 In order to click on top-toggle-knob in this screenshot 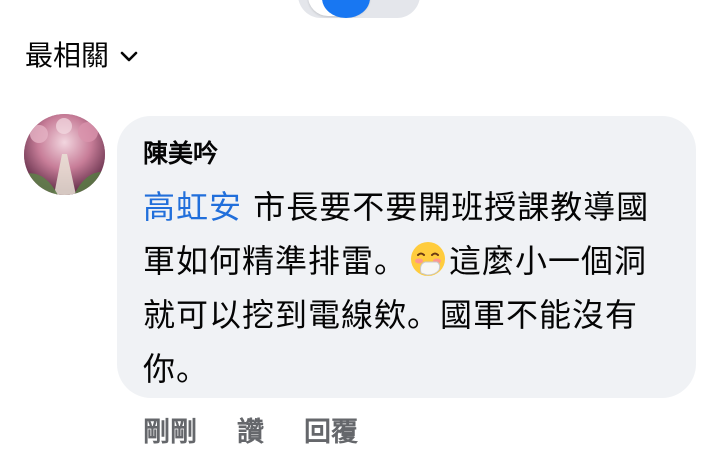, I will do `click(339, 9)`.